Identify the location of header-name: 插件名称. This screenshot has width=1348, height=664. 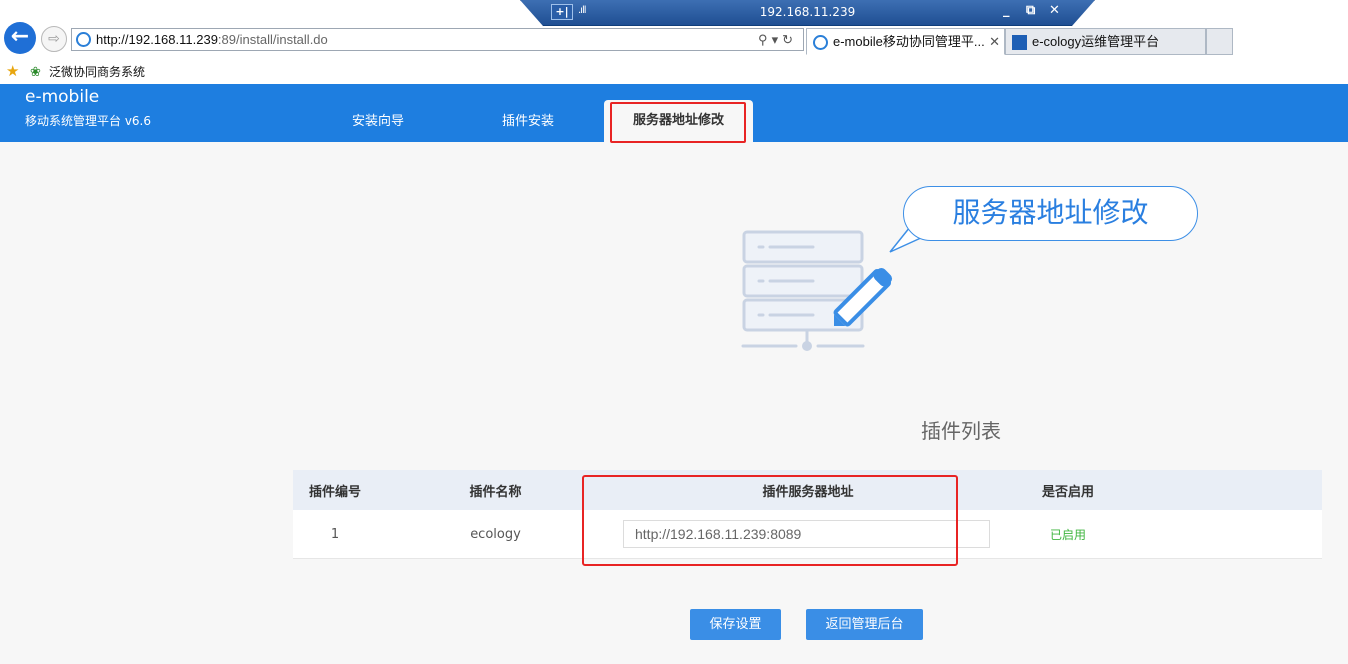
(495, 492).